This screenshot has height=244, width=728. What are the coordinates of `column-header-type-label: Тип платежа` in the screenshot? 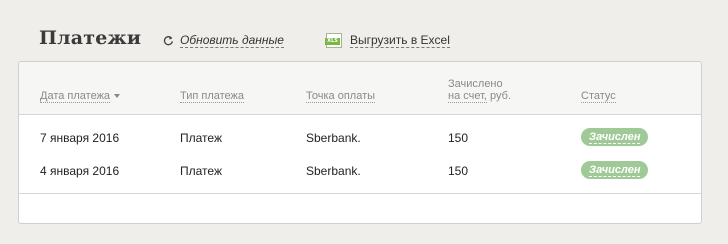 It's located at (212, 96).